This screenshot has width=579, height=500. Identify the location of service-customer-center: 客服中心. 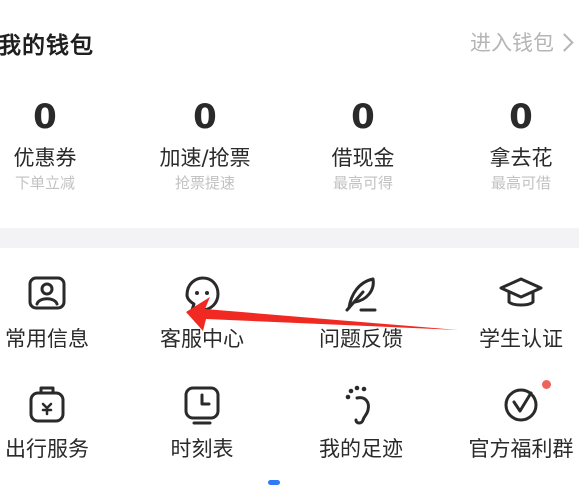
(202, 311).